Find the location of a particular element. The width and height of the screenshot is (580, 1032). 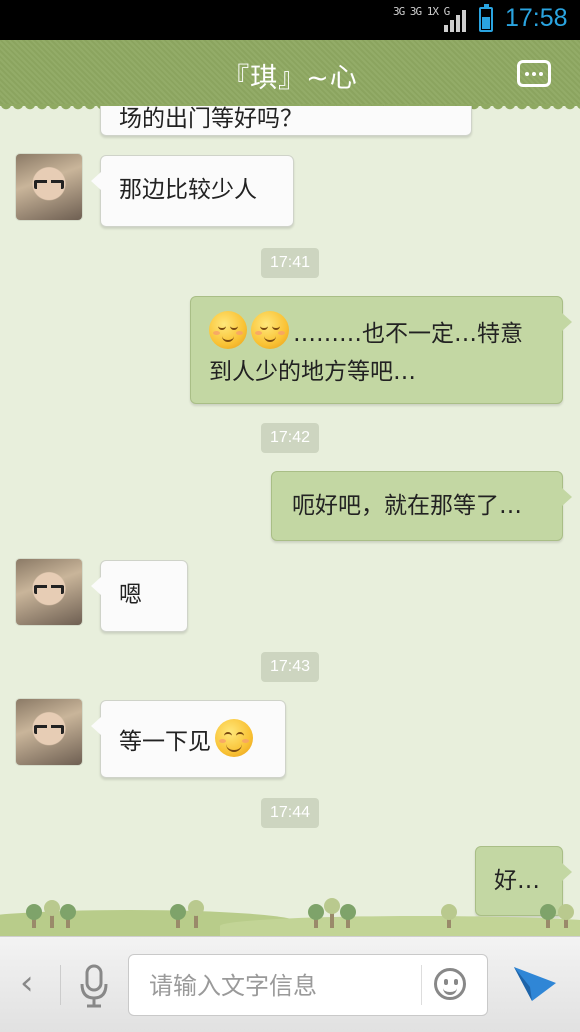

timestamp: 17:44 is located at coordinates (290, 813).